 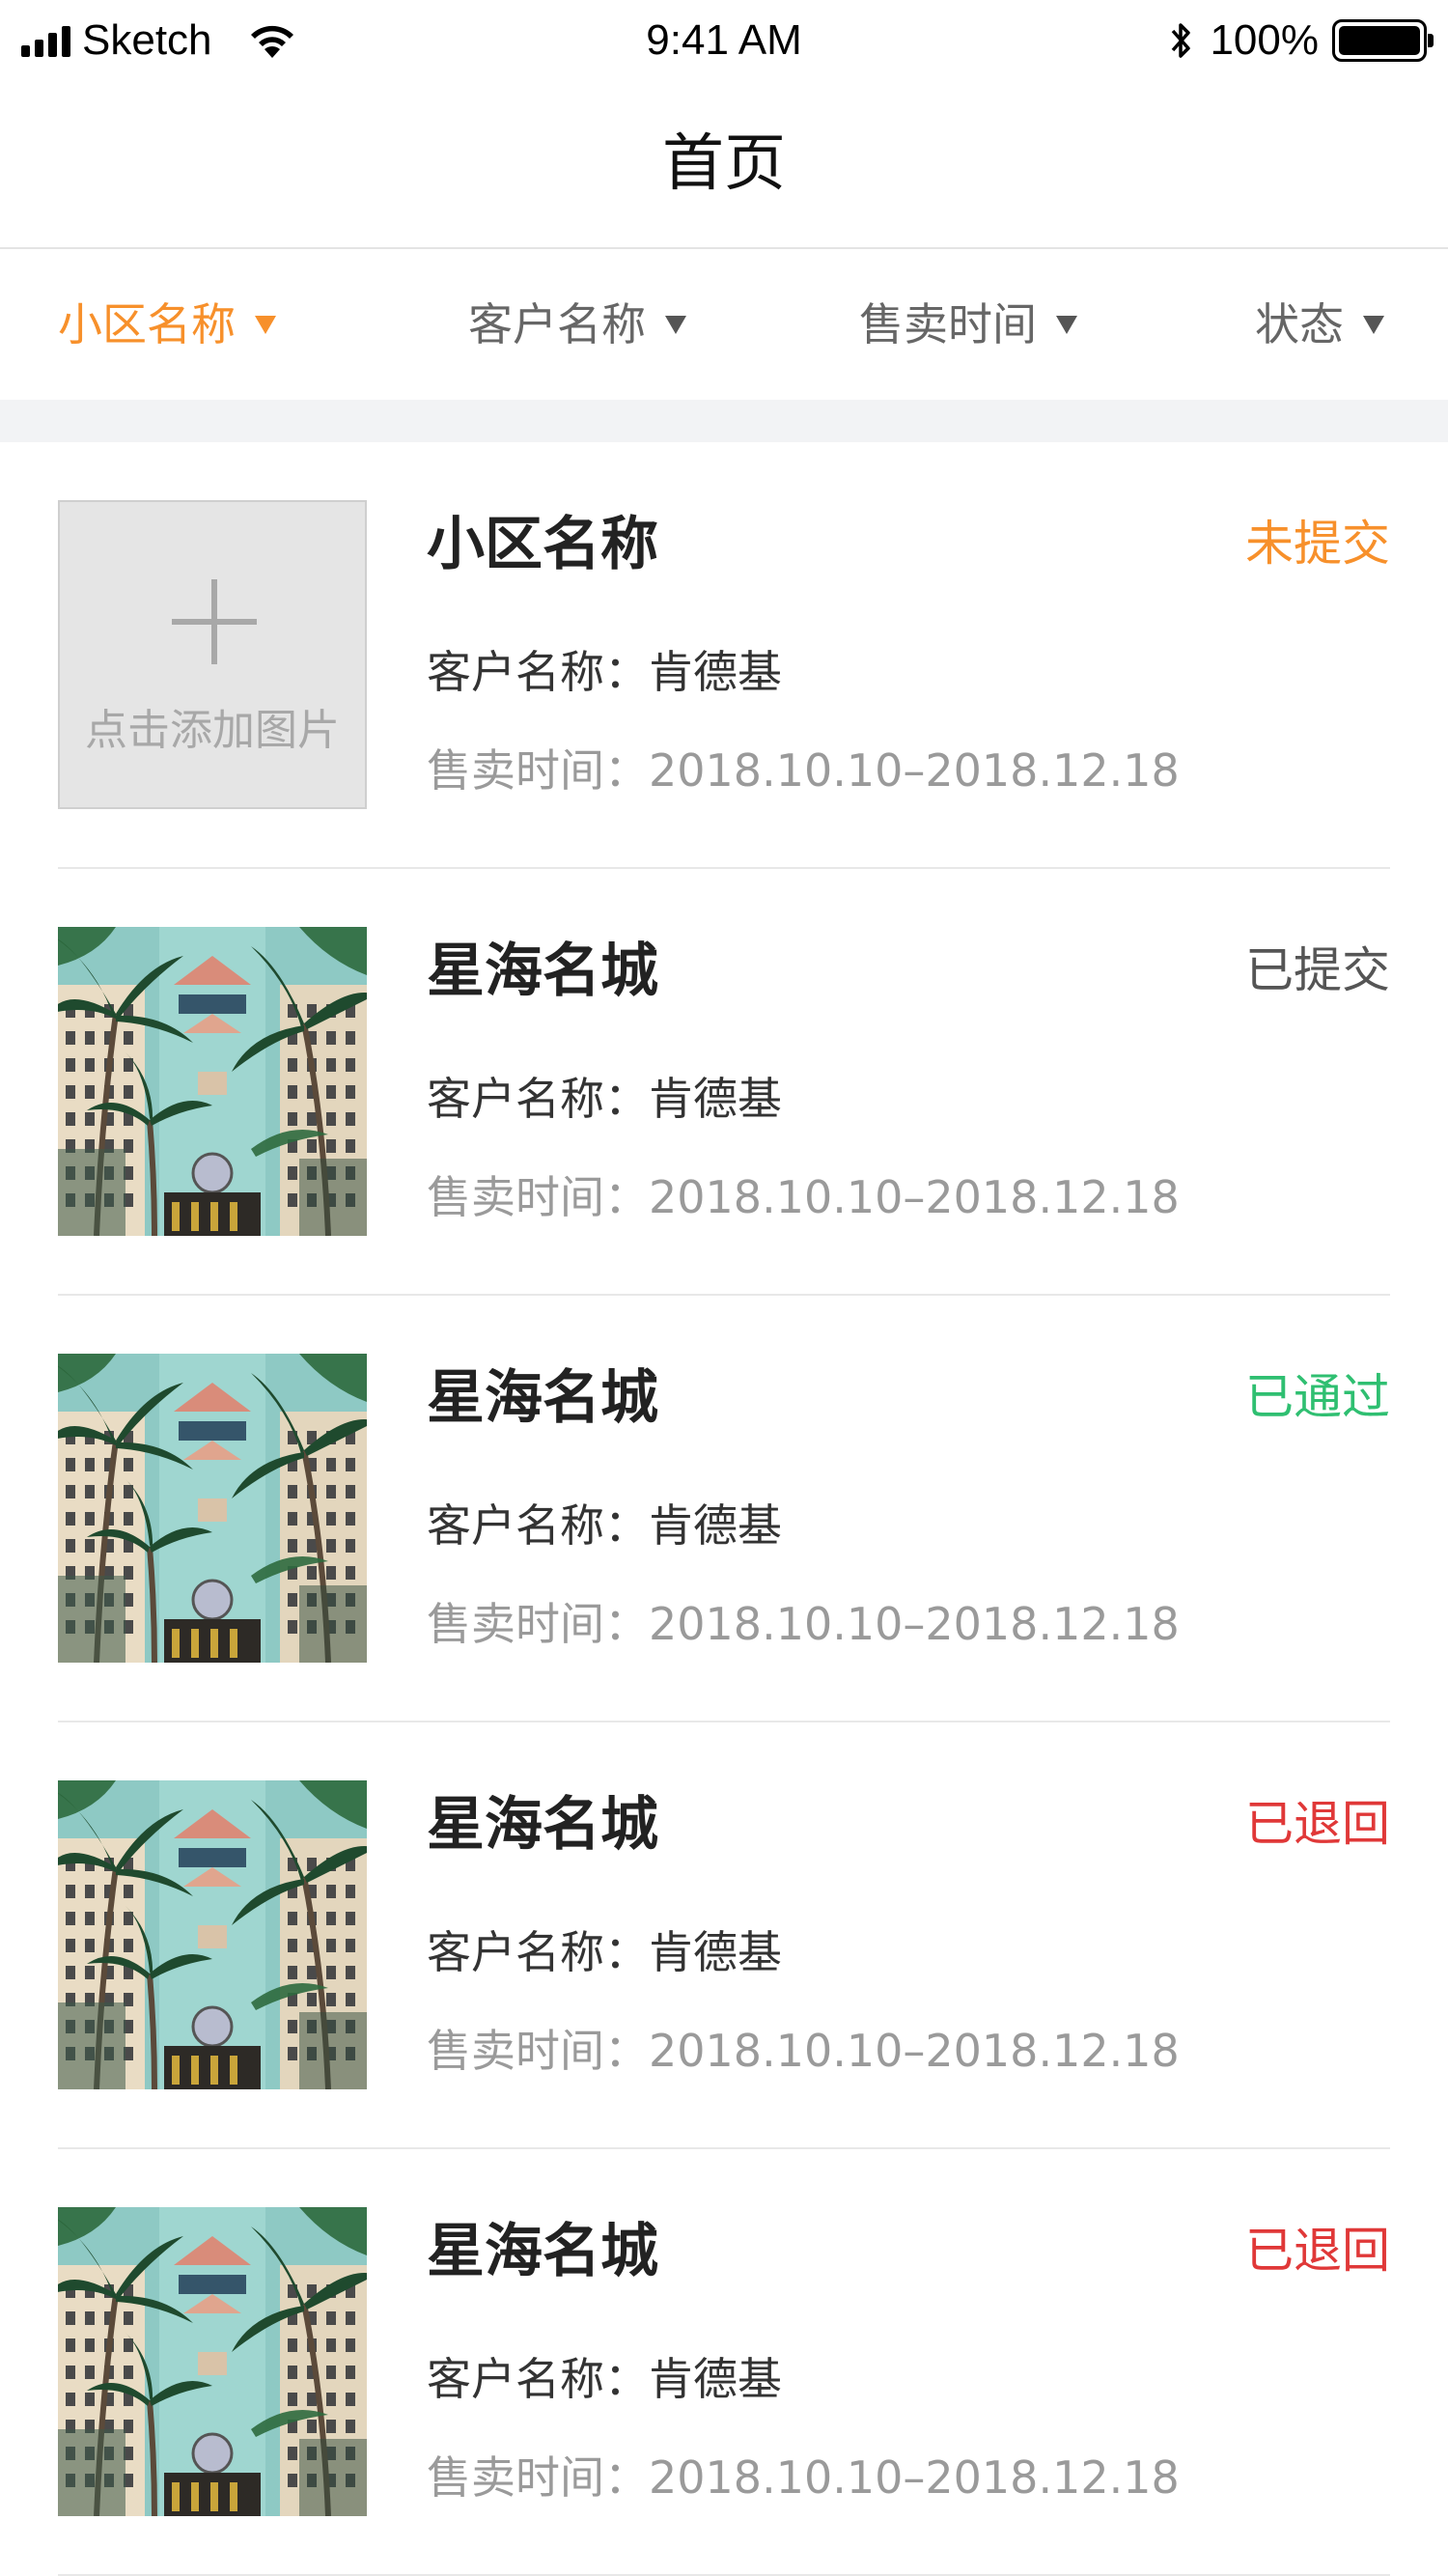 What do you see at coordinates (724, 324) in the screenshot?
I see `filter-bar: 小区名称 客户名称 售卖时间 状态` at bounding box center [724, 324].